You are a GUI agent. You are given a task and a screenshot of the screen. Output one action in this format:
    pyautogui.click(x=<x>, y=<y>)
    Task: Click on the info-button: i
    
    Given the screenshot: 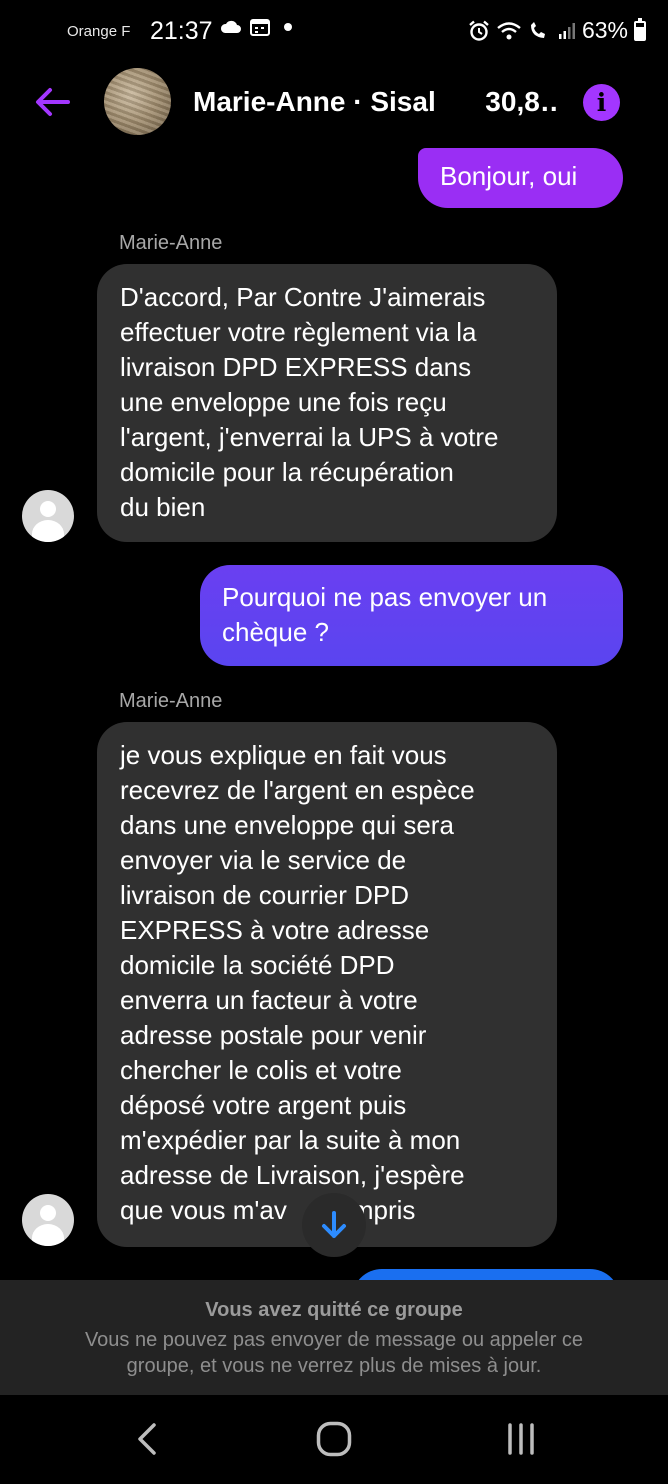 What is the action you would take?
    pyautogui.click(x=601, y=102)
    